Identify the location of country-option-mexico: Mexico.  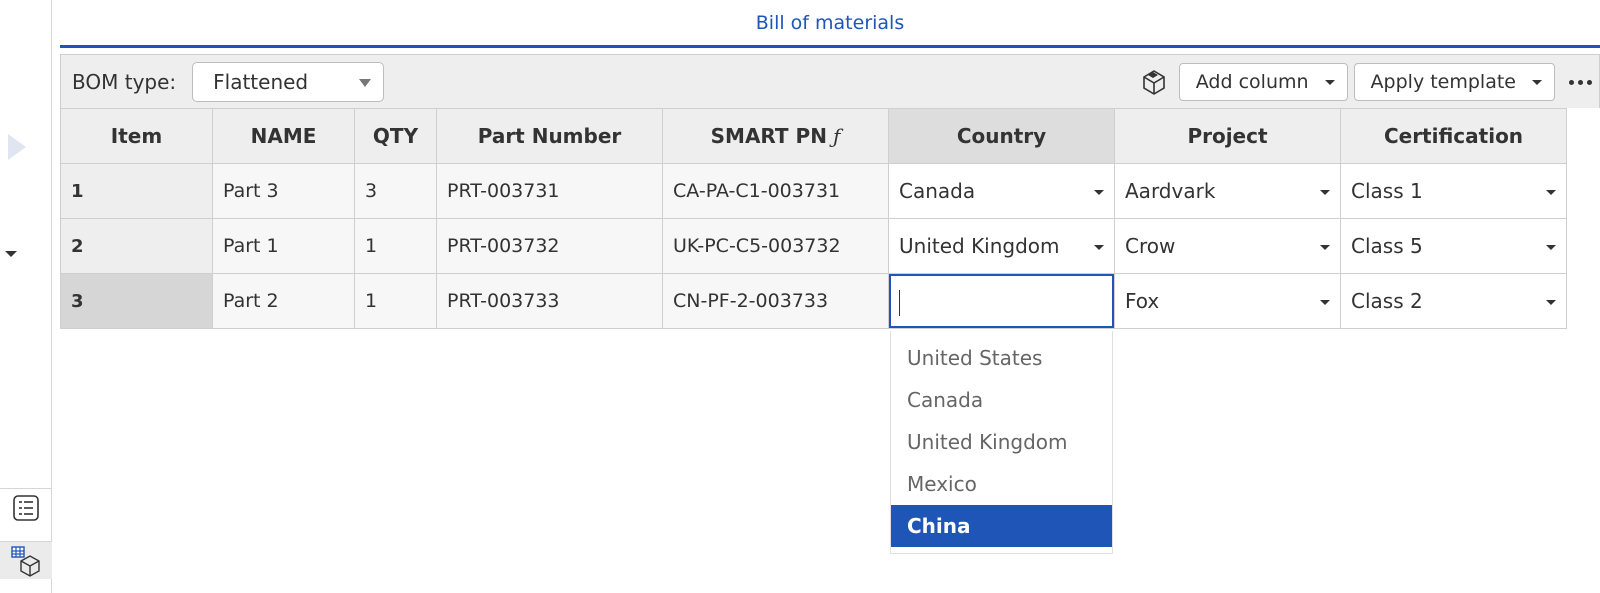
(1001, 484).